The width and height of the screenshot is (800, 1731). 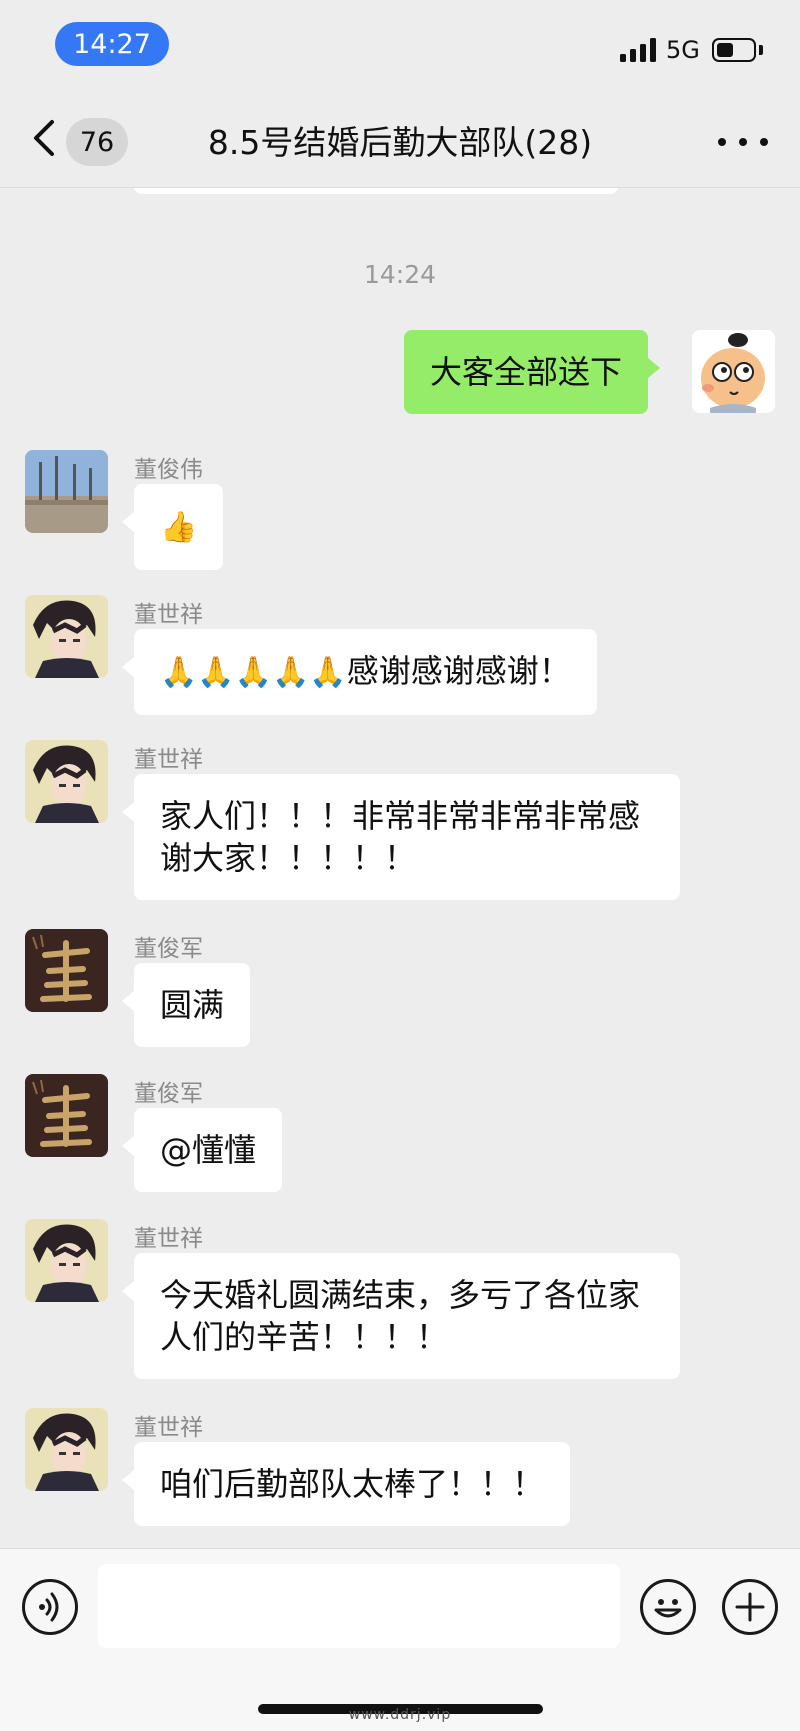 What do you see at coordinates (168, 470) in the screenshot?
I see `sender-name: 董俊伟` at bounding box center [168, 470].